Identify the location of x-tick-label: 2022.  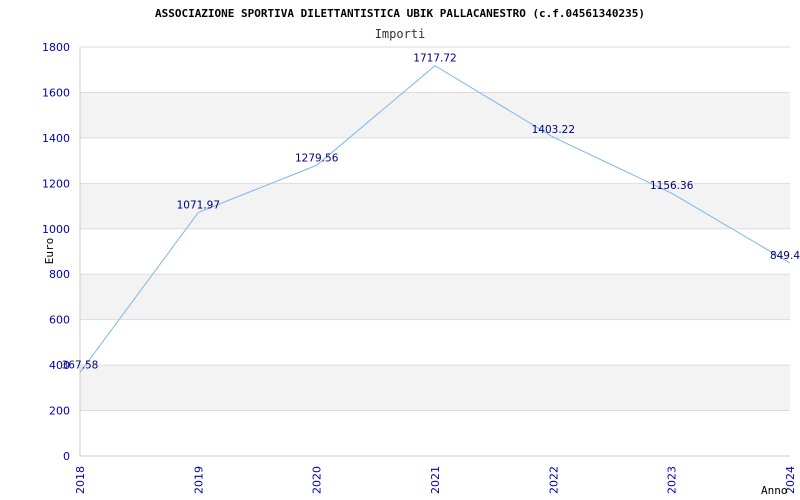
(553, 480).